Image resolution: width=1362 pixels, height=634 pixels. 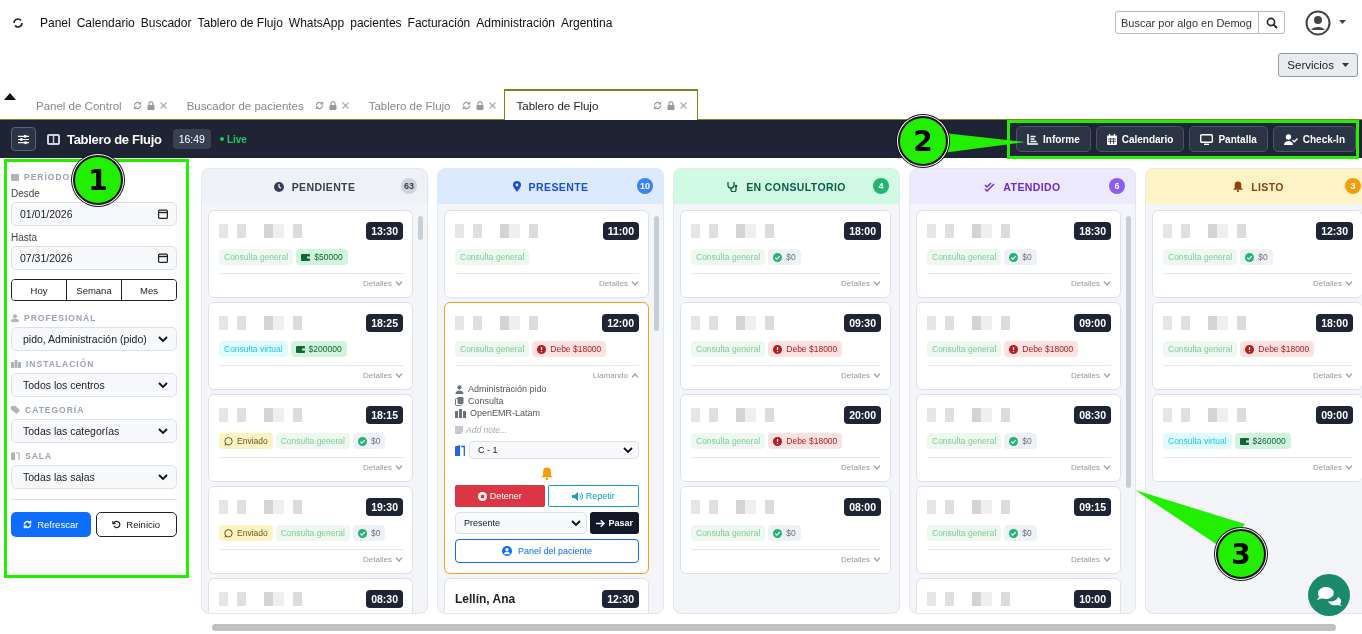 What do you see at coordinates (1228, 139) in the screenshot?
I see `toolbar-button: Pantalla` at bounding box center [1228, 139].